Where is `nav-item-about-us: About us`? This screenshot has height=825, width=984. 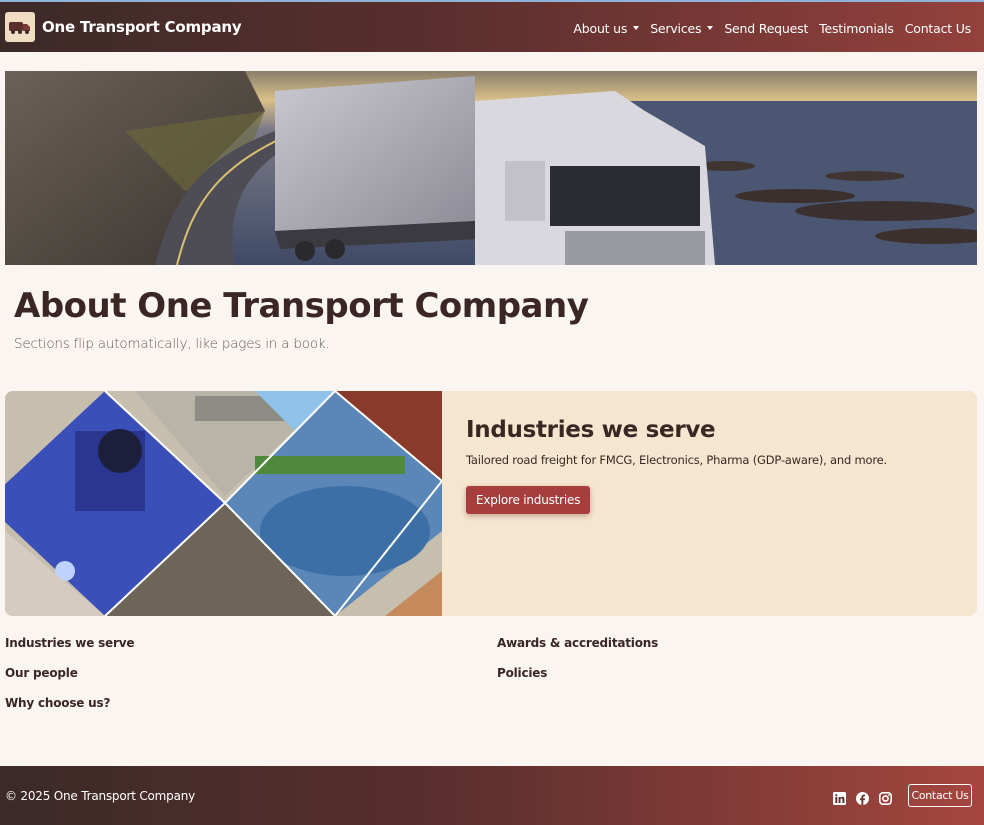
nav-item-about-us: About us is located at coordinates (606, 28).